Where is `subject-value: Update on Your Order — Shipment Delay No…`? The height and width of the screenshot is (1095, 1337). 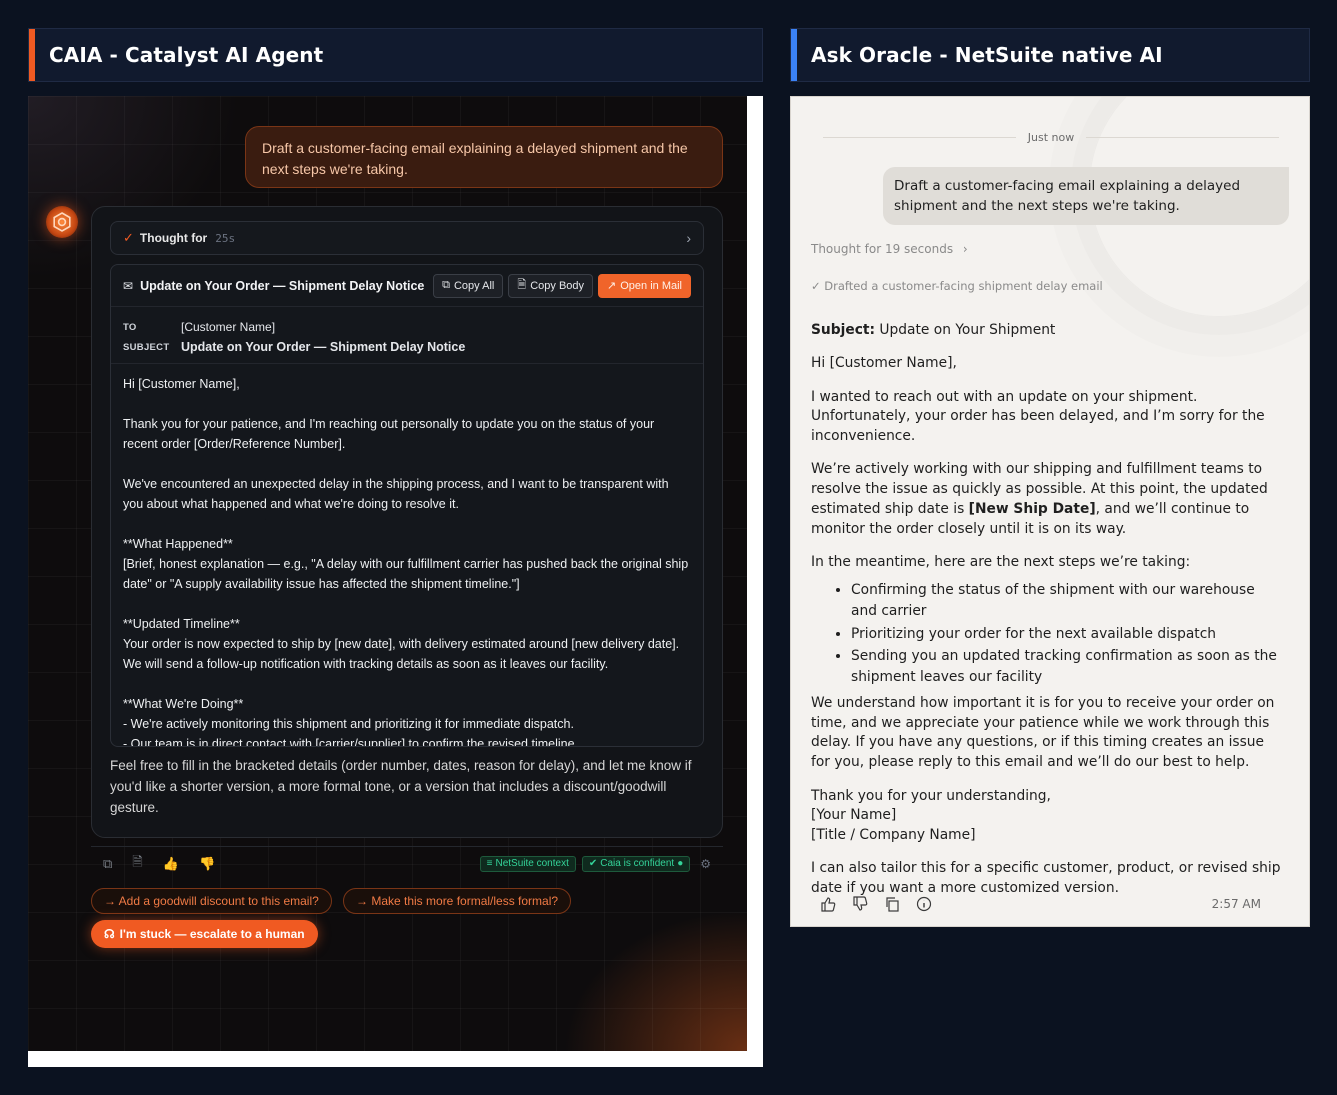
subject-value: Update on Your Order — Shipment Delay No… is located at coordinates (323, 347).